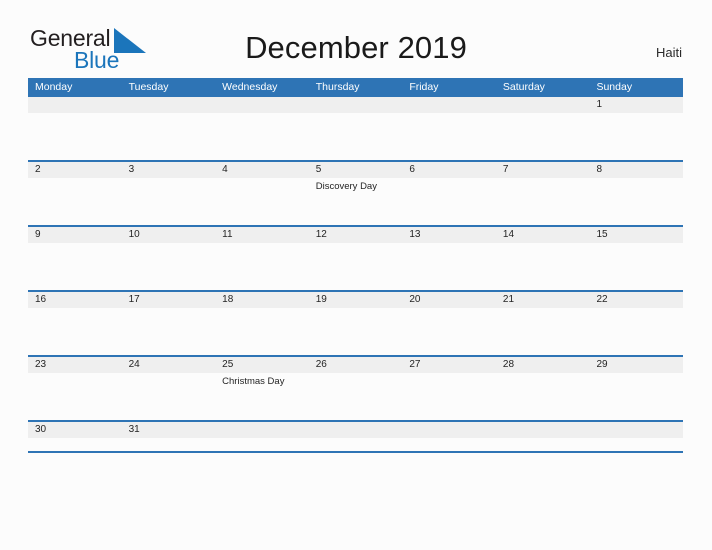  I want to click on day-number-band: 1, so click(355, 105).